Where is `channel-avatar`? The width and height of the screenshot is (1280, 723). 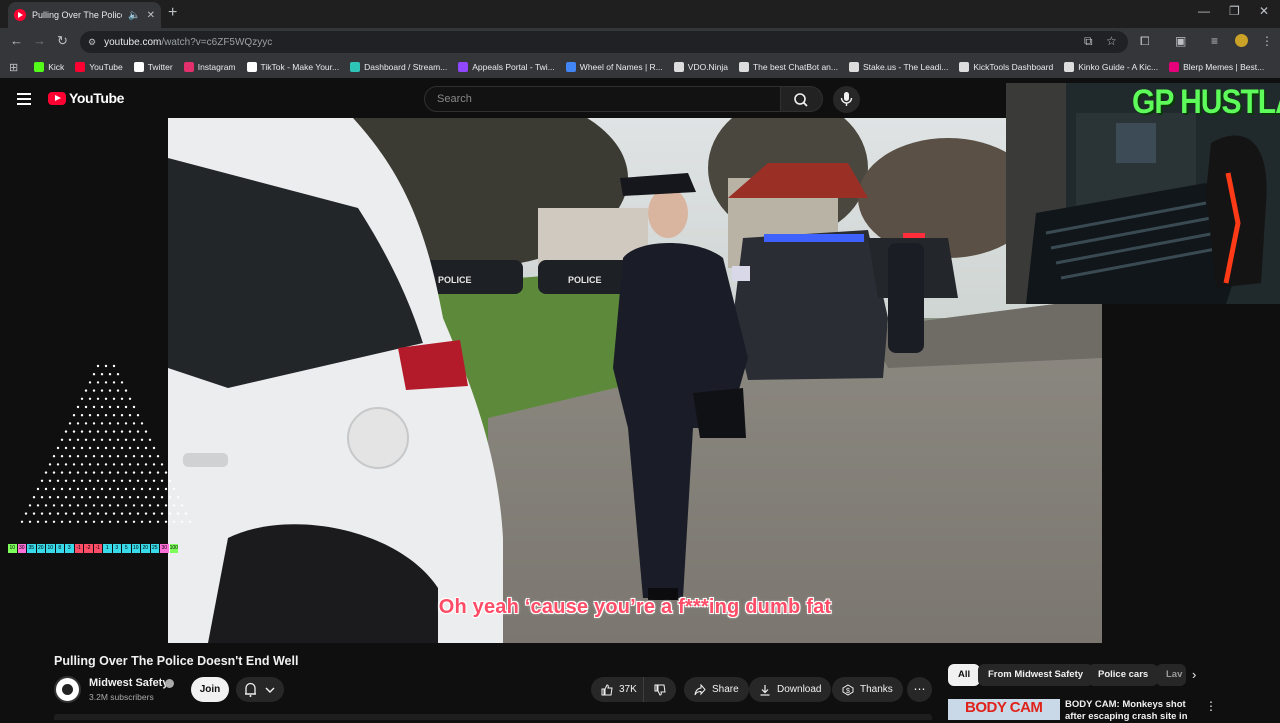 channel-avatar is located at coordinates (67, 689).